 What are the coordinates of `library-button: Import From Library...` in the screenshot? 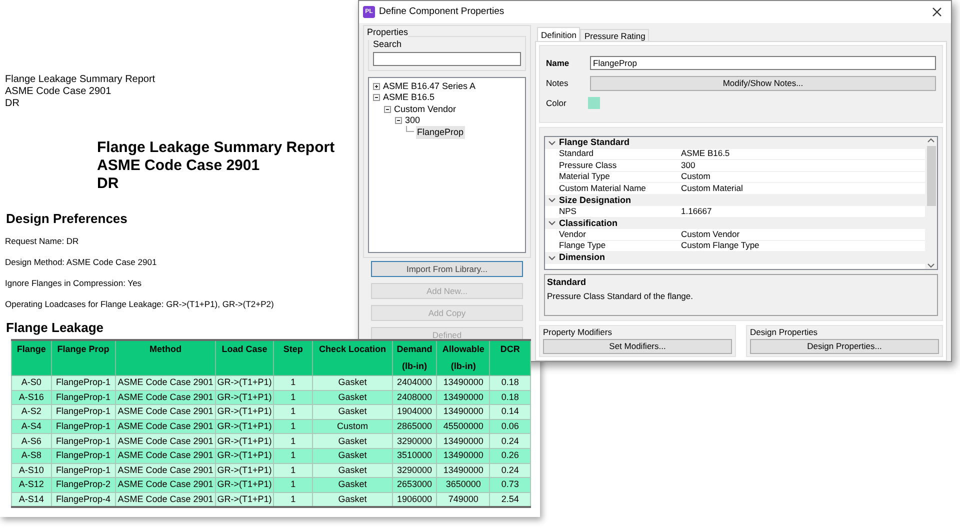 It's located at (447, 269).